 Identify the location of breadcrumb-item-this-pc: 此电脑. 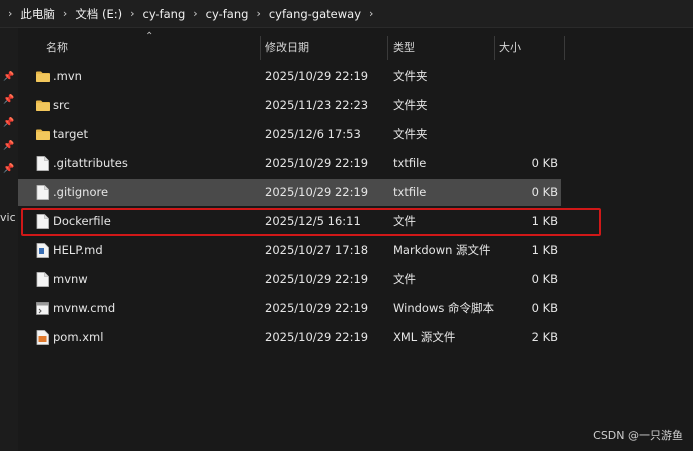
(37, 14).